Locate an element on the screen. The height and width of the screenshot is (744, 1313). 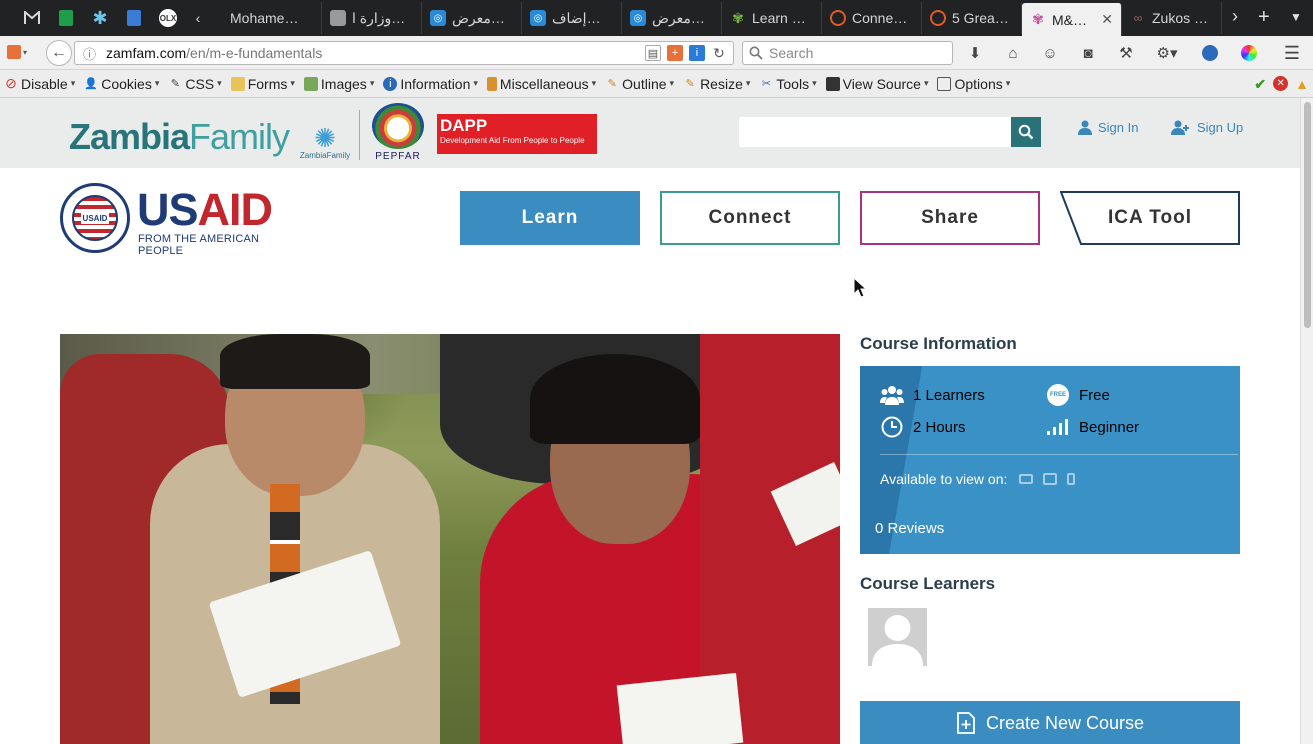
nav-ica-tool-button: ICA Tool is located at coordinates (1150, 218).